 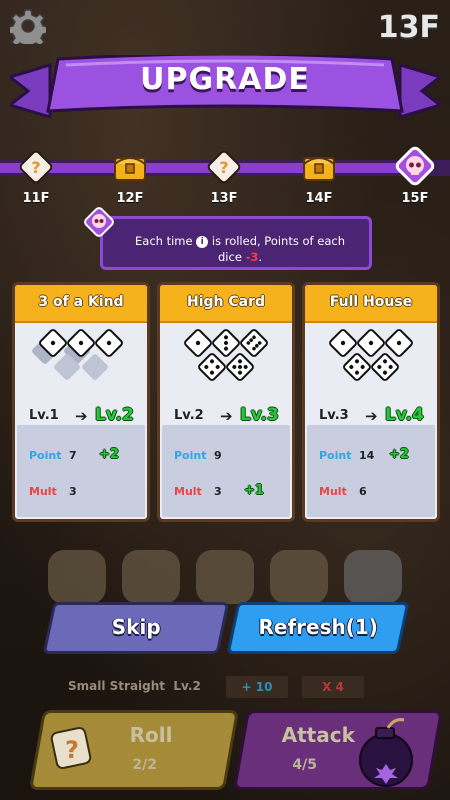 What do you see at coordinates (225, 687) in the screenshot?
I see `current-hand-row: Small Straight Lv.2 + 10 X 4` at bounding box center [225, 687].